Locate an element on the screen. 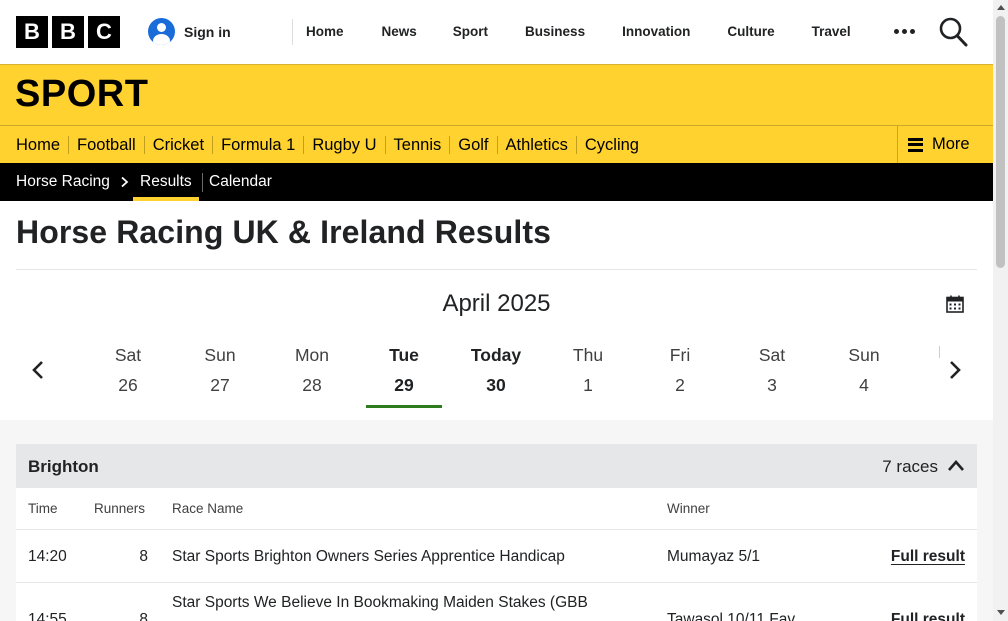 The width and height of the screenshot is (1008, 621). date-item-mon-28: Mon 28 is located at coordinates (312, 370).